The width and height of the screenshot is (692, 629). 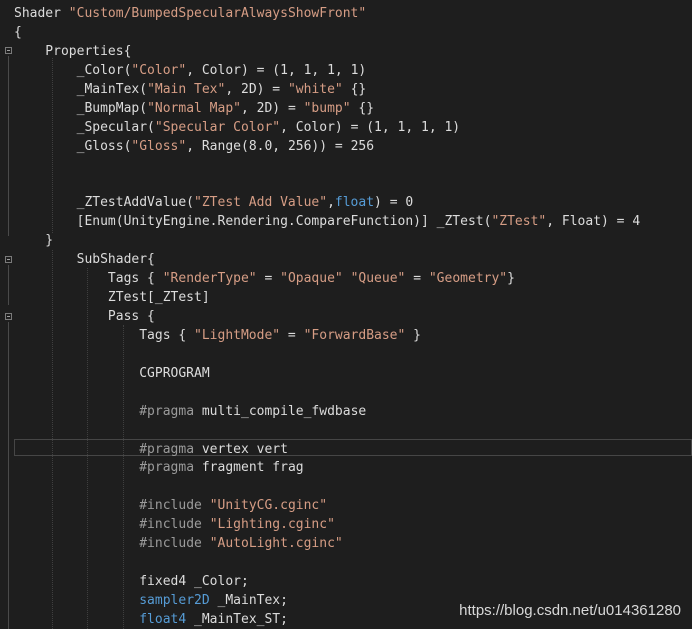 I want to click on code-line: fixed4 _Color;, so click(x=131, y=581).